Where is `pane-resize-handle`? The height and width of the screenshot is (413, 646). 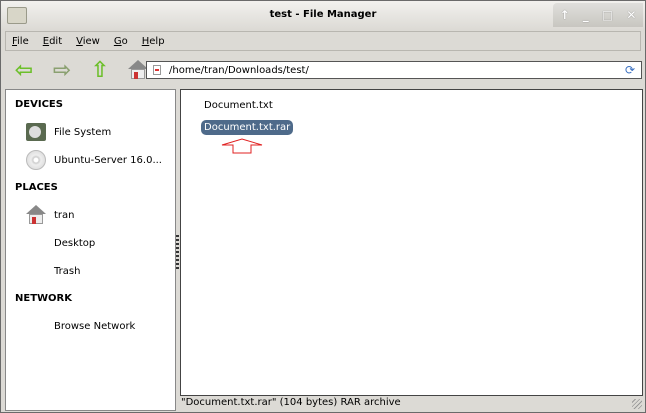
pane-resize-handle is located at coordinates (177, 252).